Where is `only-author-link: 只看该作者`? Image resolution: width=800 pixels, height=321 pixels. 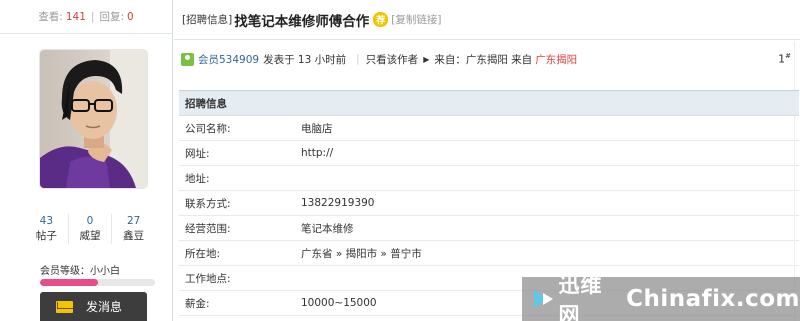
only-author-link: 只看该作者 is located at coordinates (392, 59).